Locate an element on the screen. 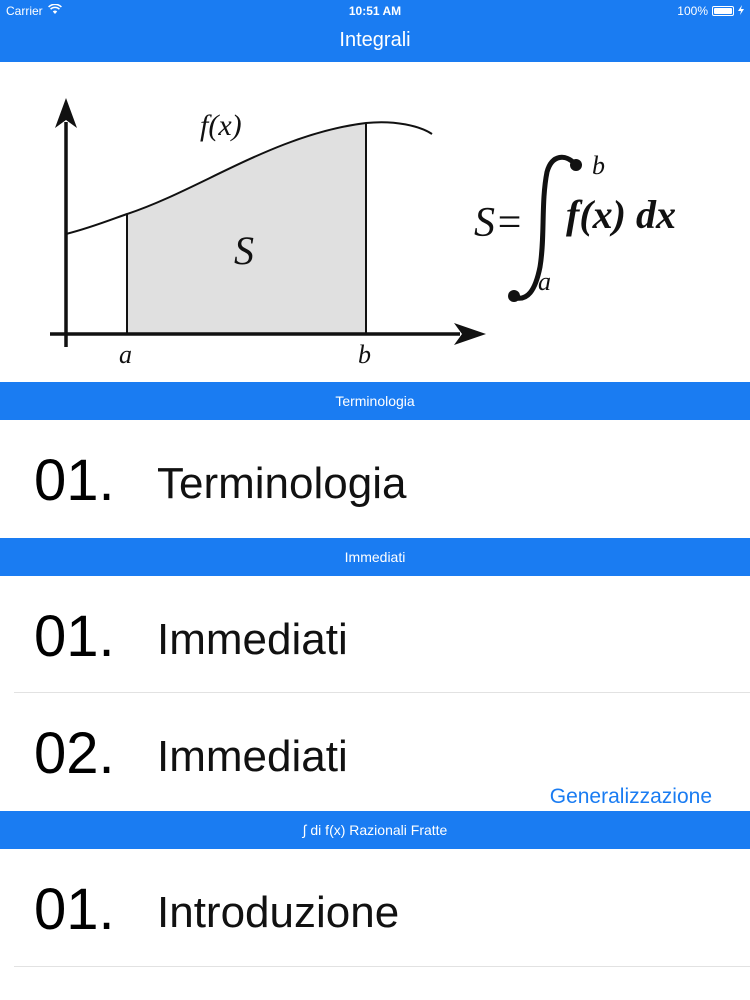 The image size is (750, 1000). list-item-terminologia-01: 01. Terminologia is located at coordinates (375, 478).